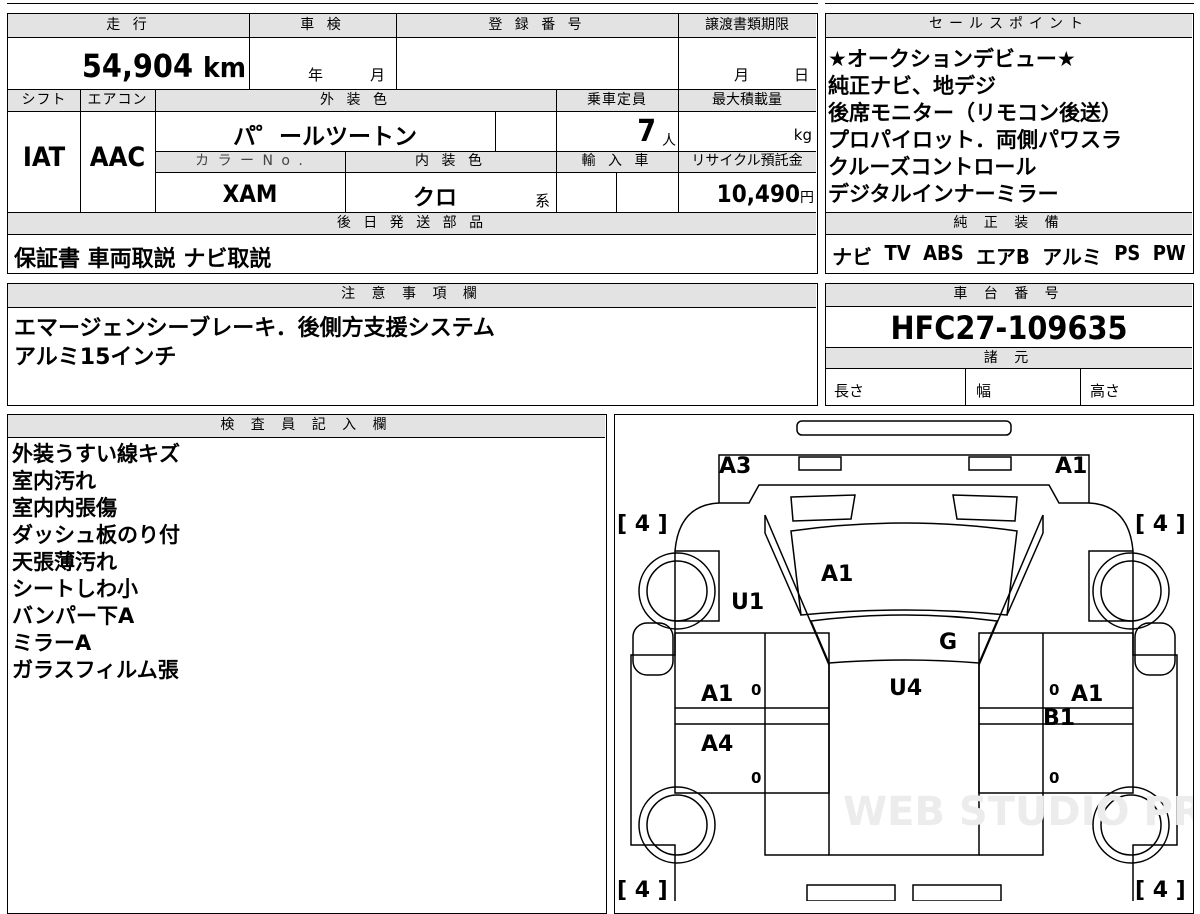 This screenshot has height=914, width=1200. I want to click on interior-color-label: 内 装 色, so click(450, 161).